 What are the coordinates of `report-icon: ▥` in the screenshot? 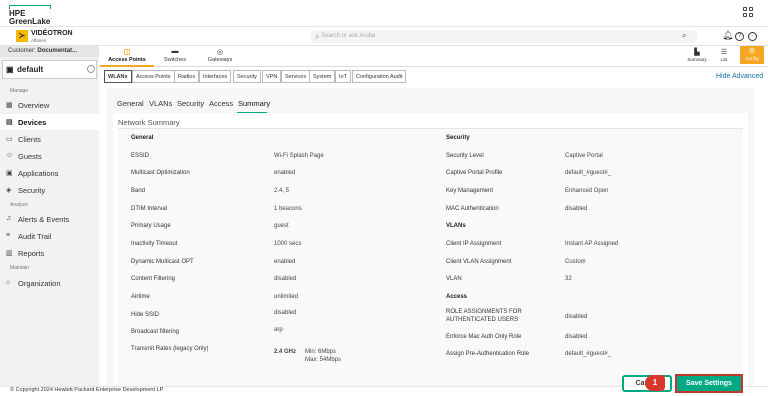 It's located at (9, 253).